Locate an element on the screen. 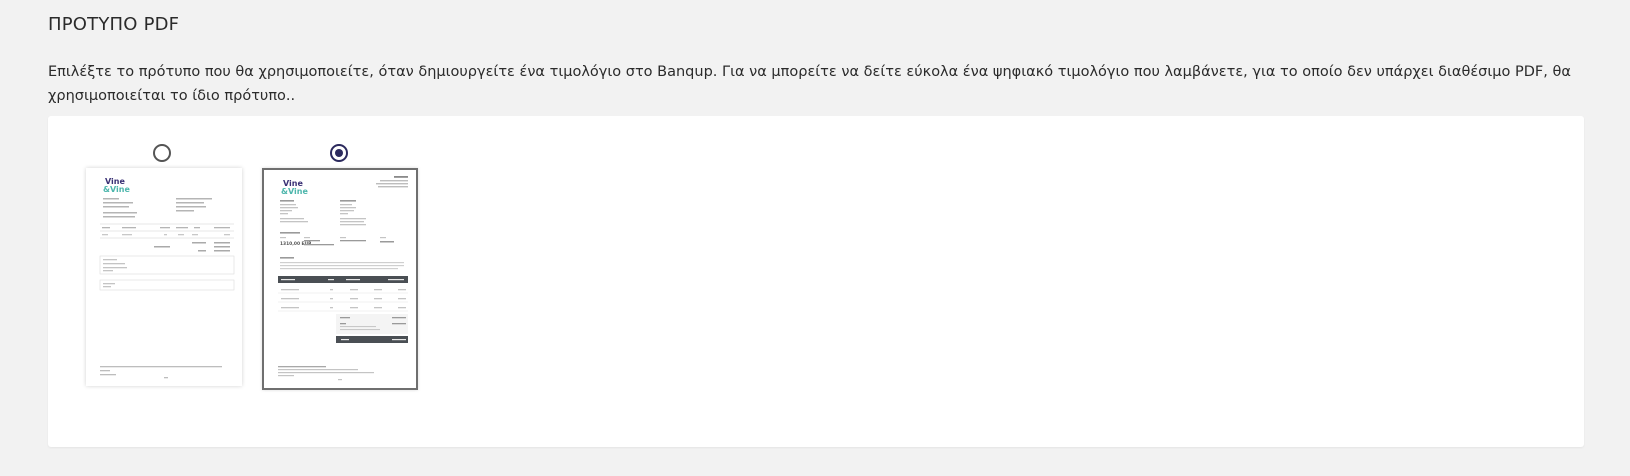 The width and height of the screenshot is (1630, 476). template-modern-thumbnail: Vine &Vine 1310,00 EUR is located at coordinates (340, 279).